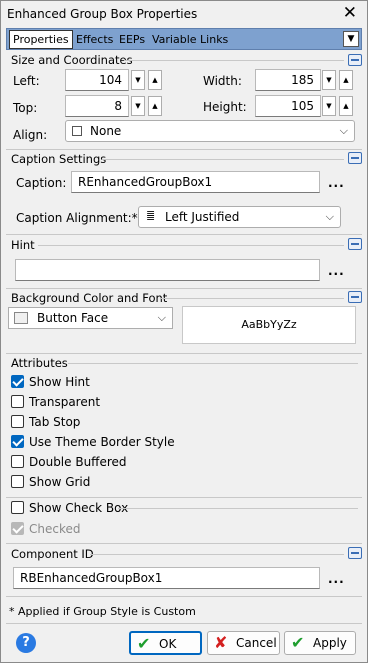  What do you see at coordinates (17, 401) in the screenshot?
I see `transparent-checkbox` at bounding box center [17, 401].